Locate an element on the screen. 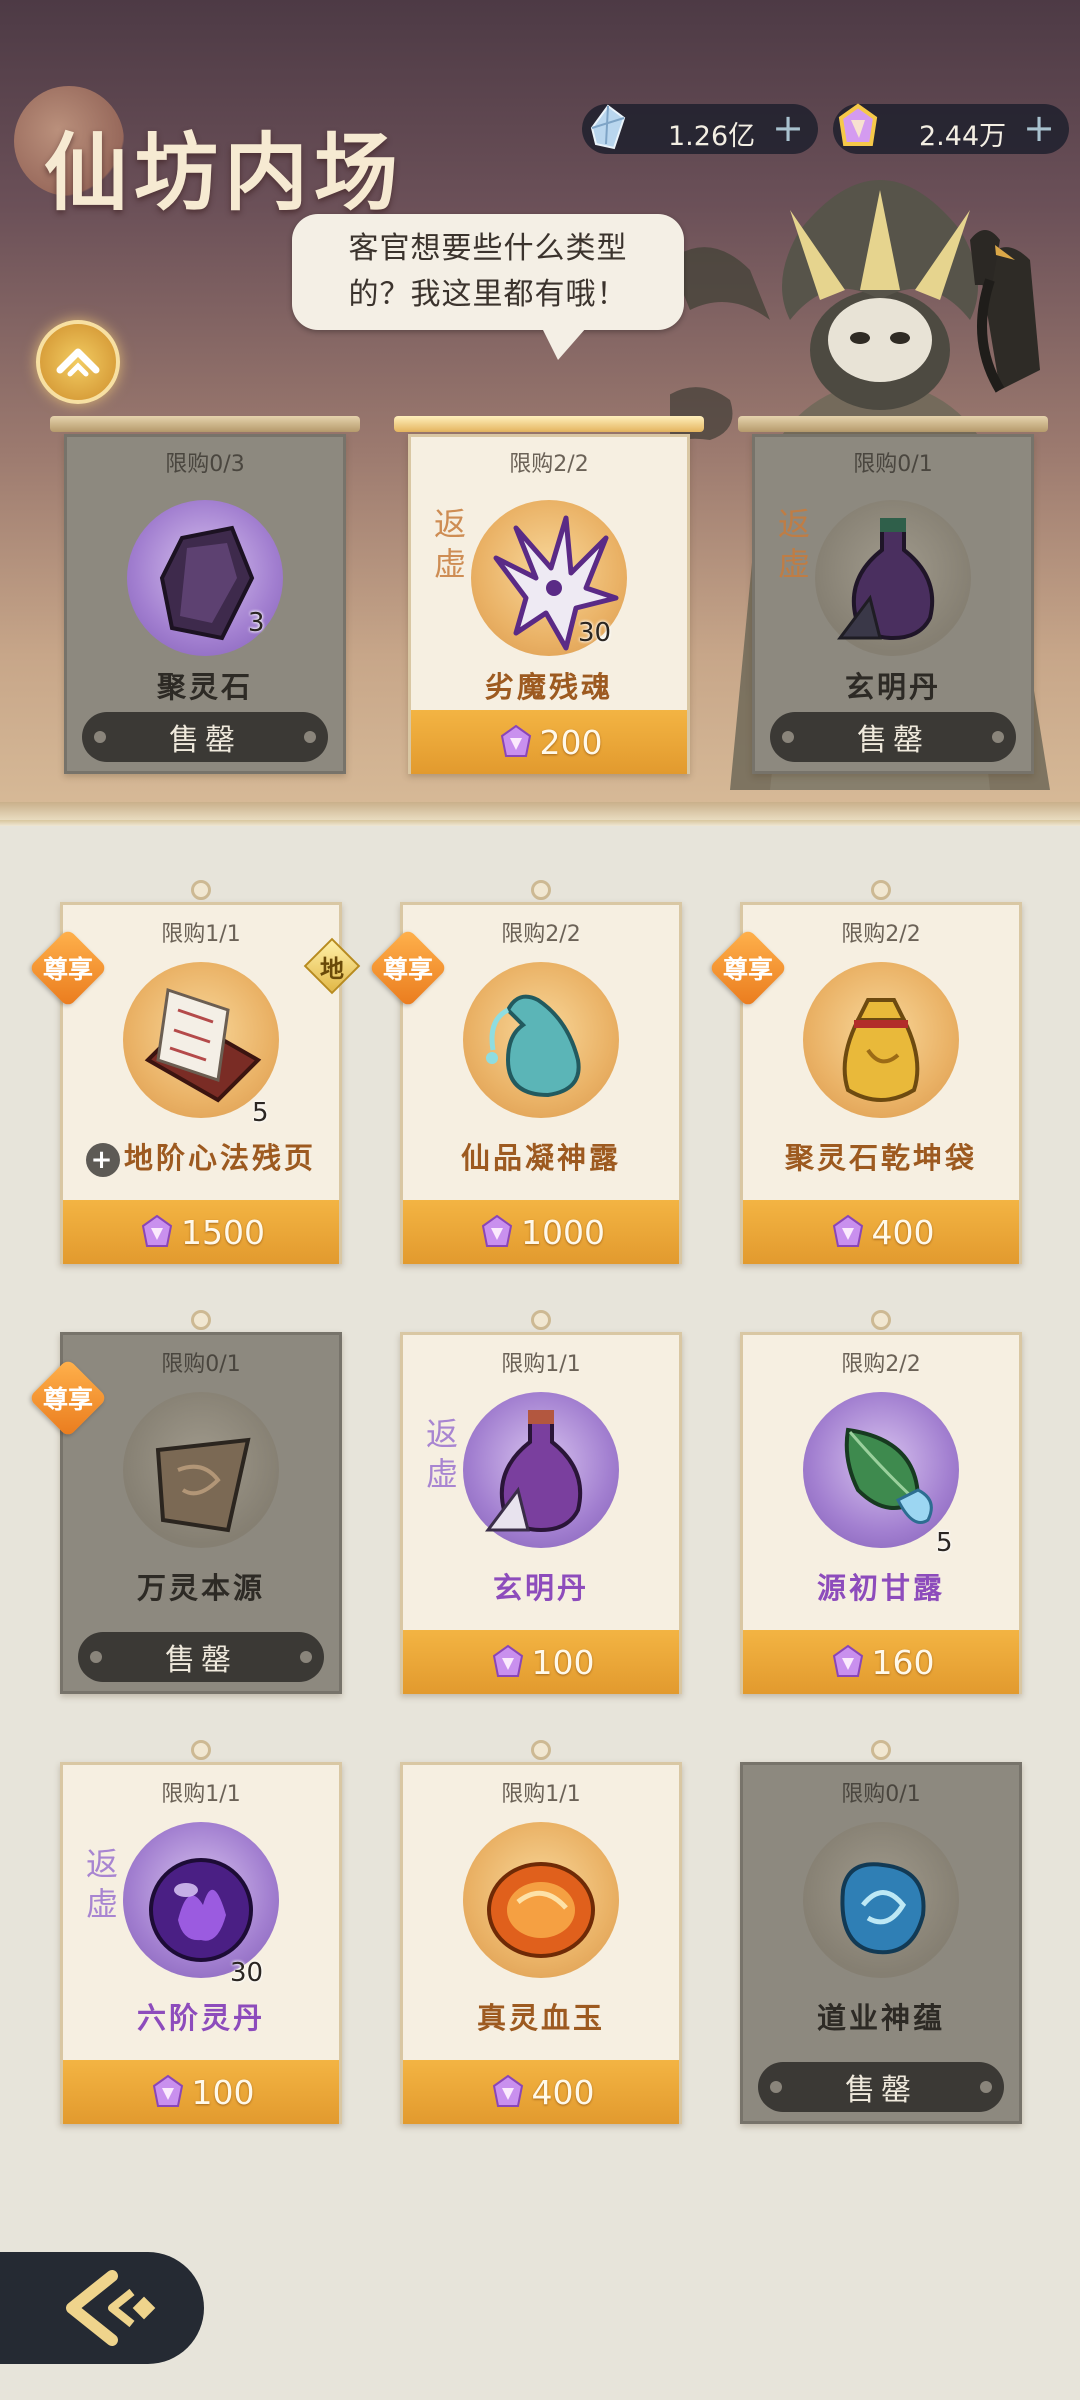 The height and width of the screenshot is (2400, 1080). collapse-button is located at coordinates (78, 362).